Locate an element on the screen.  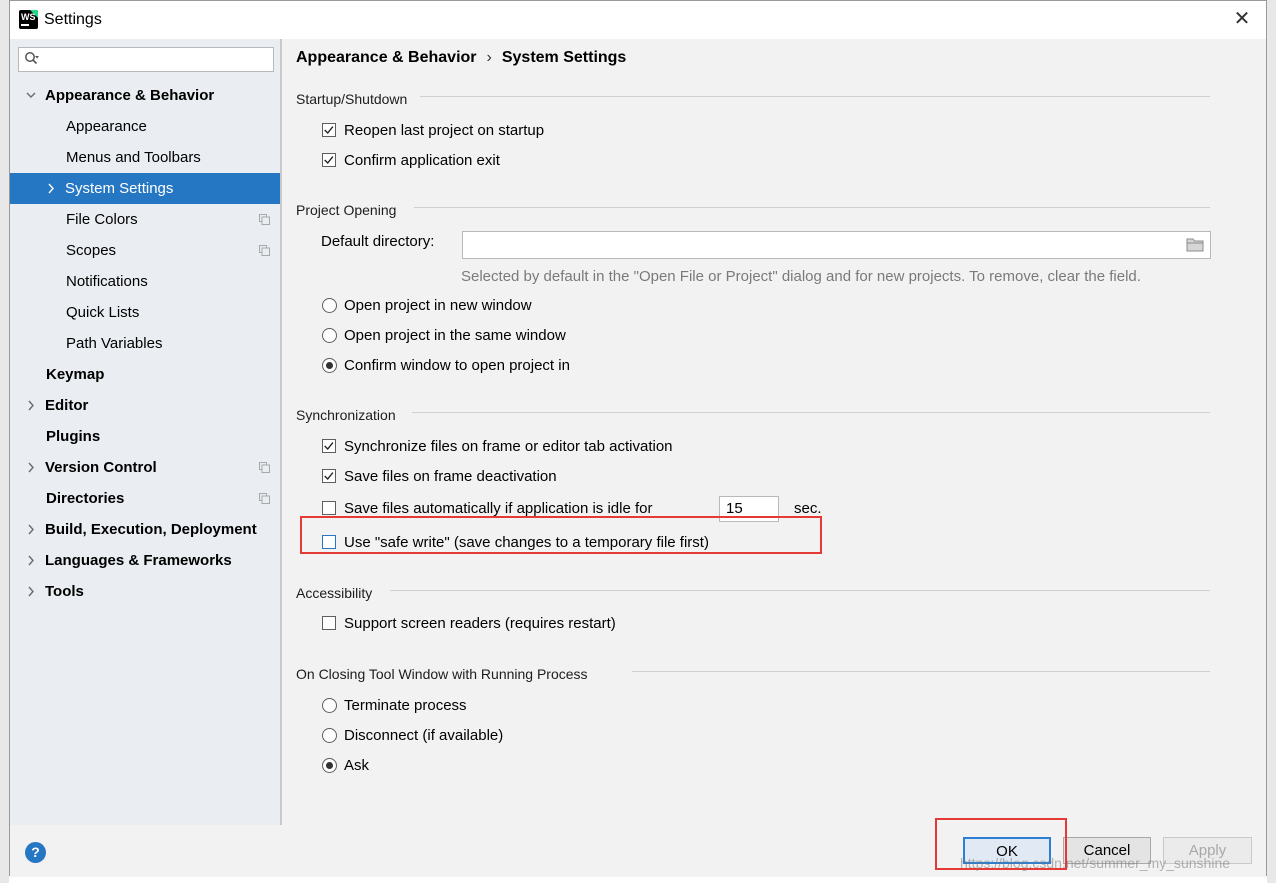
title-bar: WS Settings ✕ is located at coordinates (638, 20).